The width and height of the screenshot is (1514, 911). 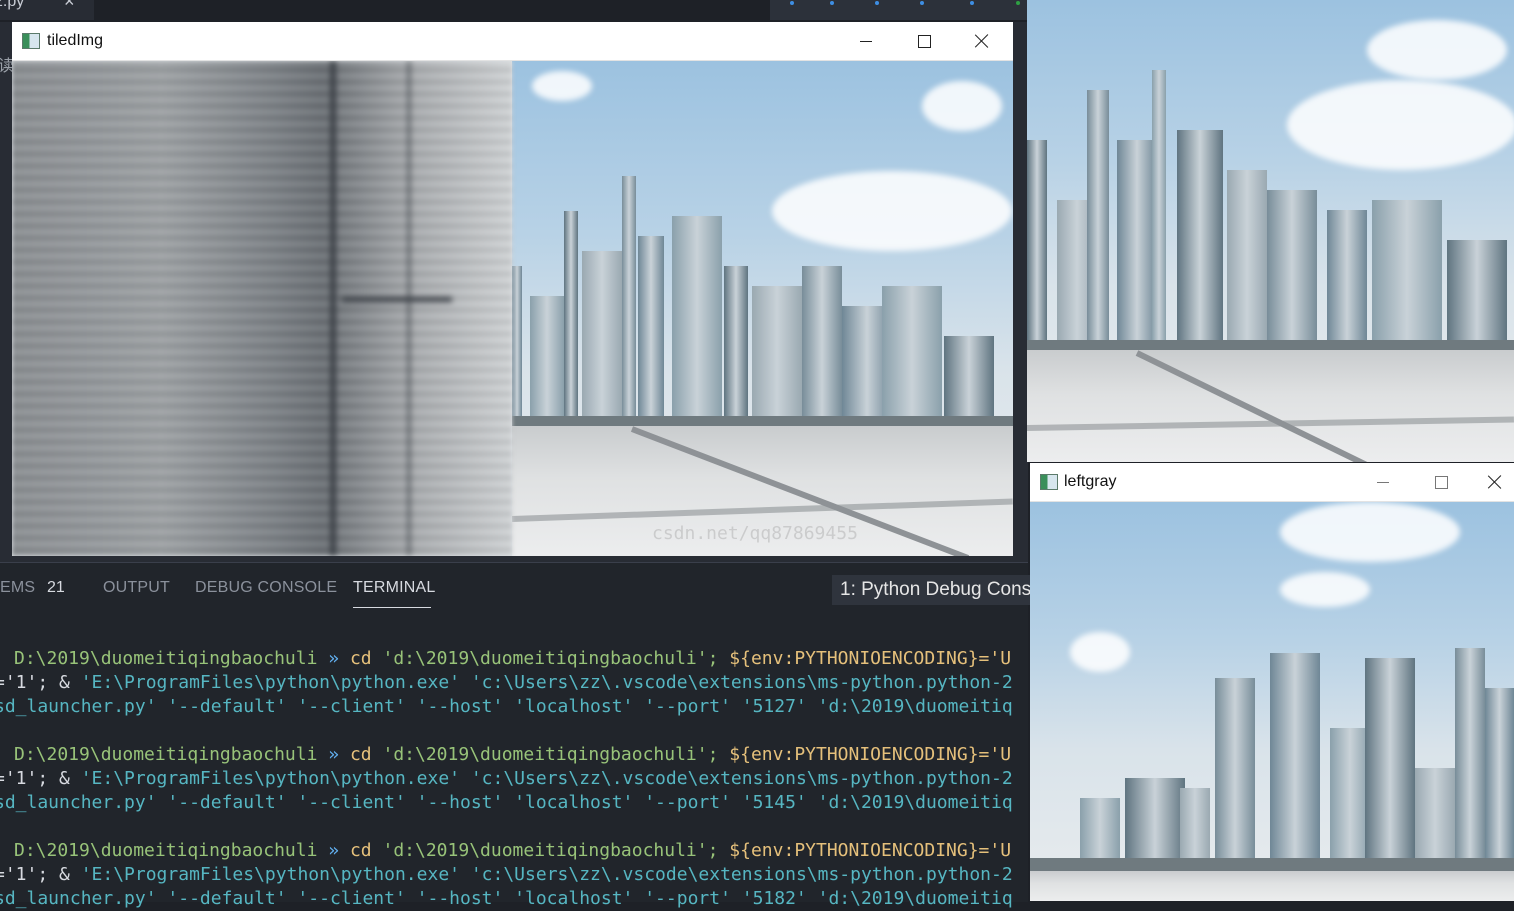 What do you see at coordinates (394, 588) in the screenshot?
I see `tab-terminal: TERMINAL` at bounding box center [394, 588].